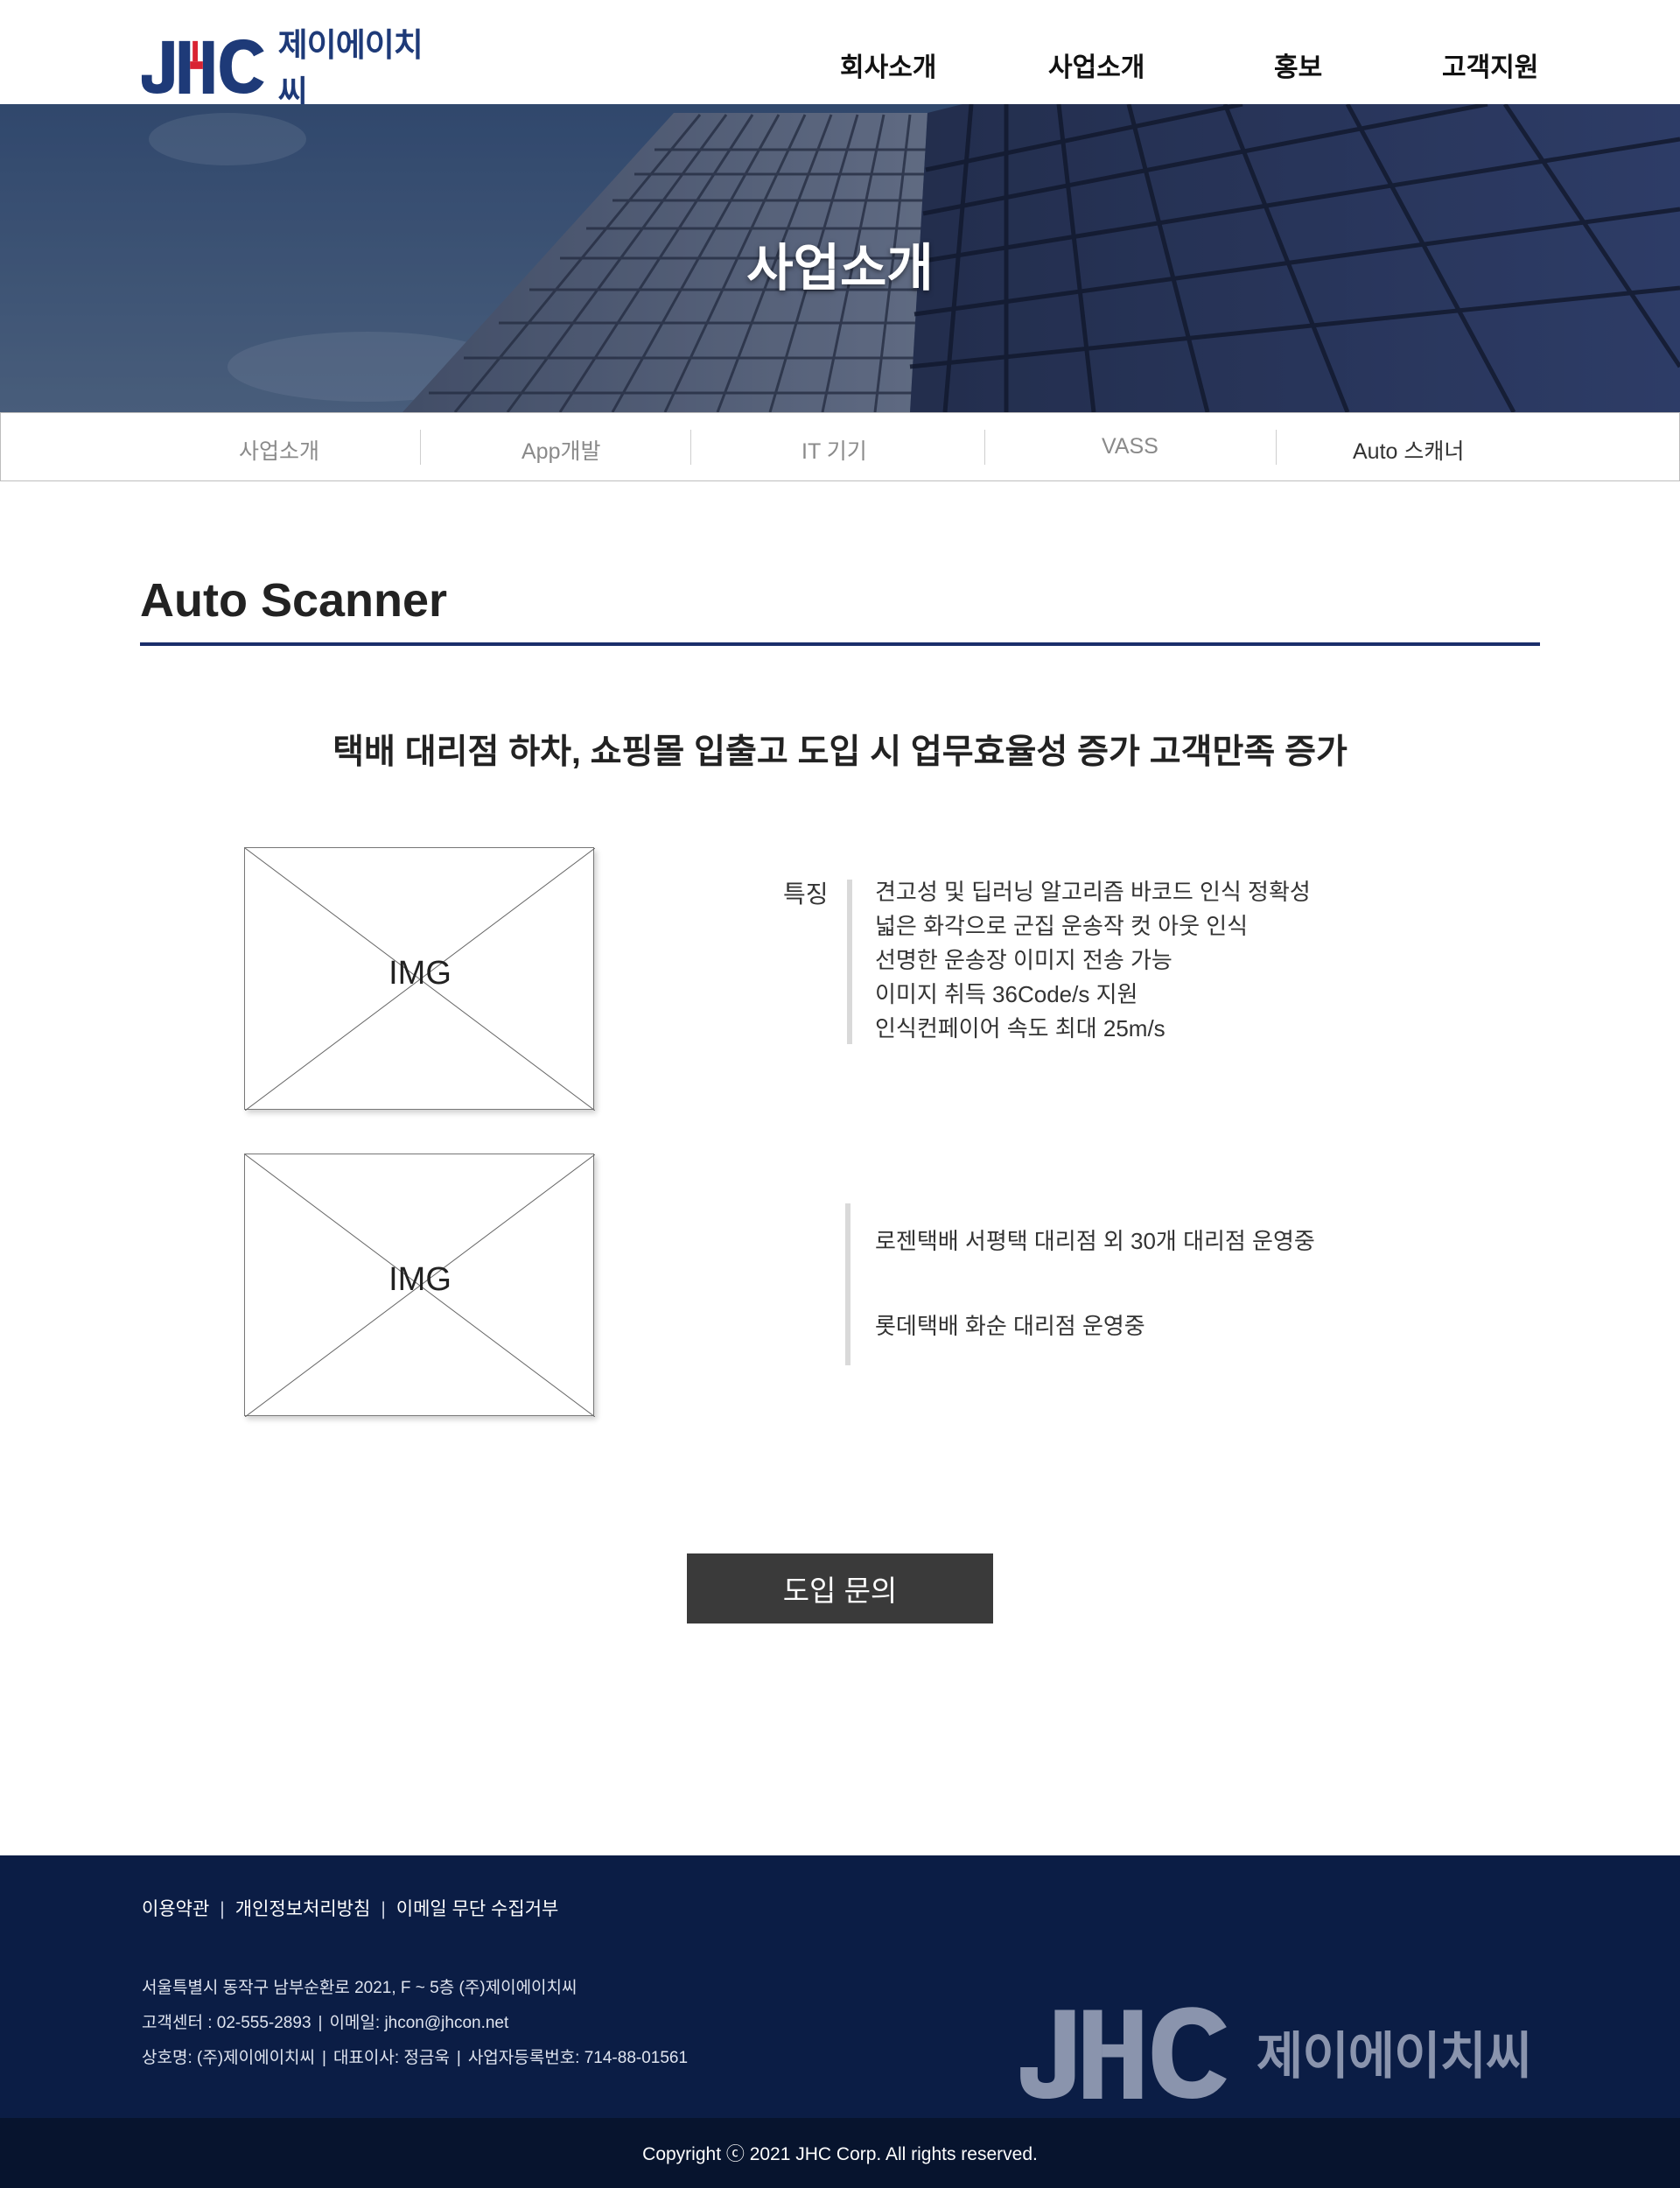 The width and height of the screenshot is (1680, 2188). I want to click on sub-nav: 사업소개 App개발 IT 기기 VASS Auto 스캐너, so click(840, 446).